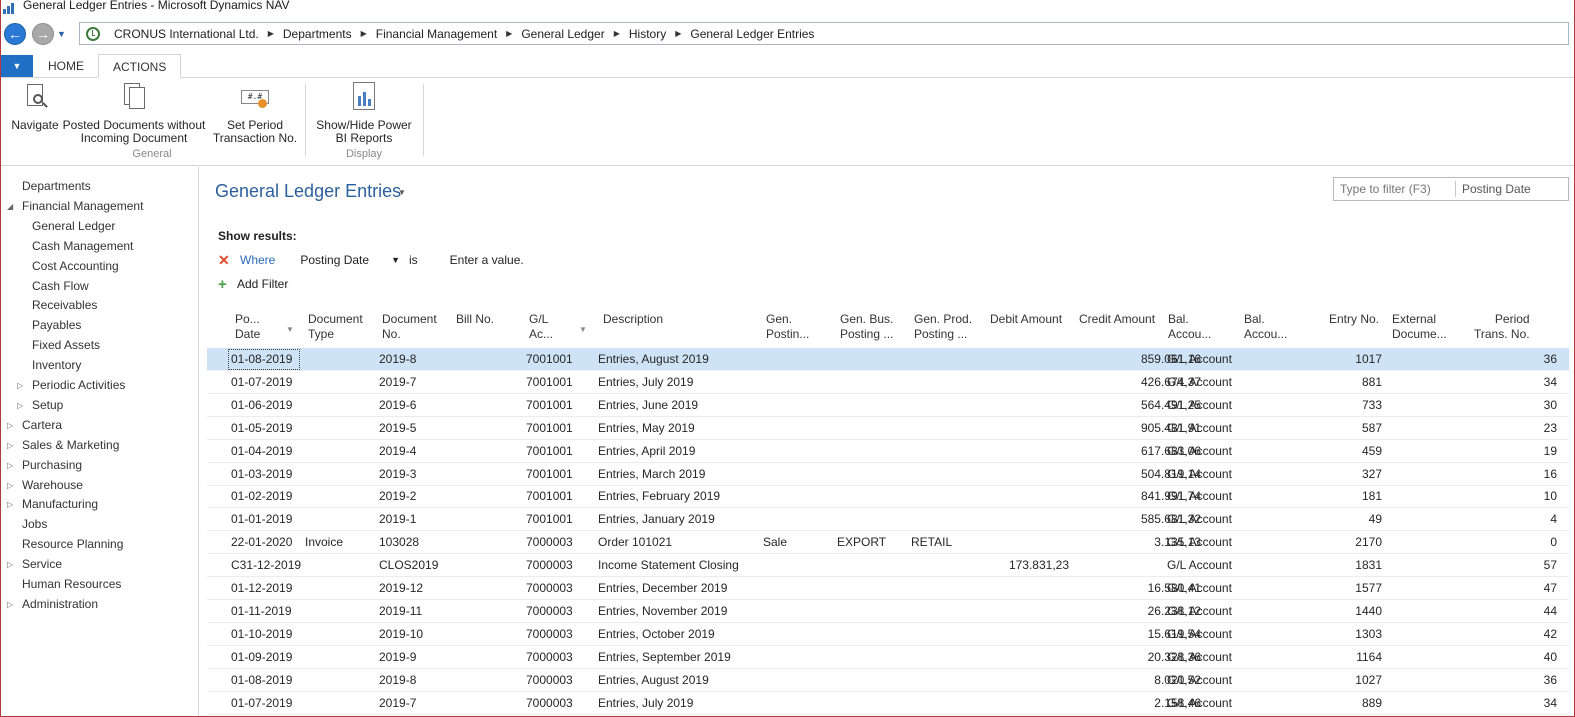  Describe the element at coordinates (861, 542) in the screenshot. I see `table-cell: EXPORT` at that location.